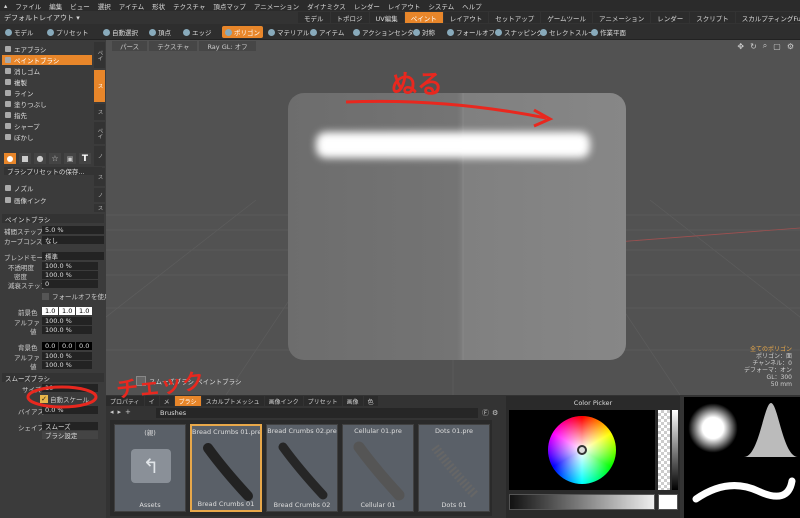 This screenshot has height=518, width=800. I want to click on material-button: マテリアル, so click(288, 32).